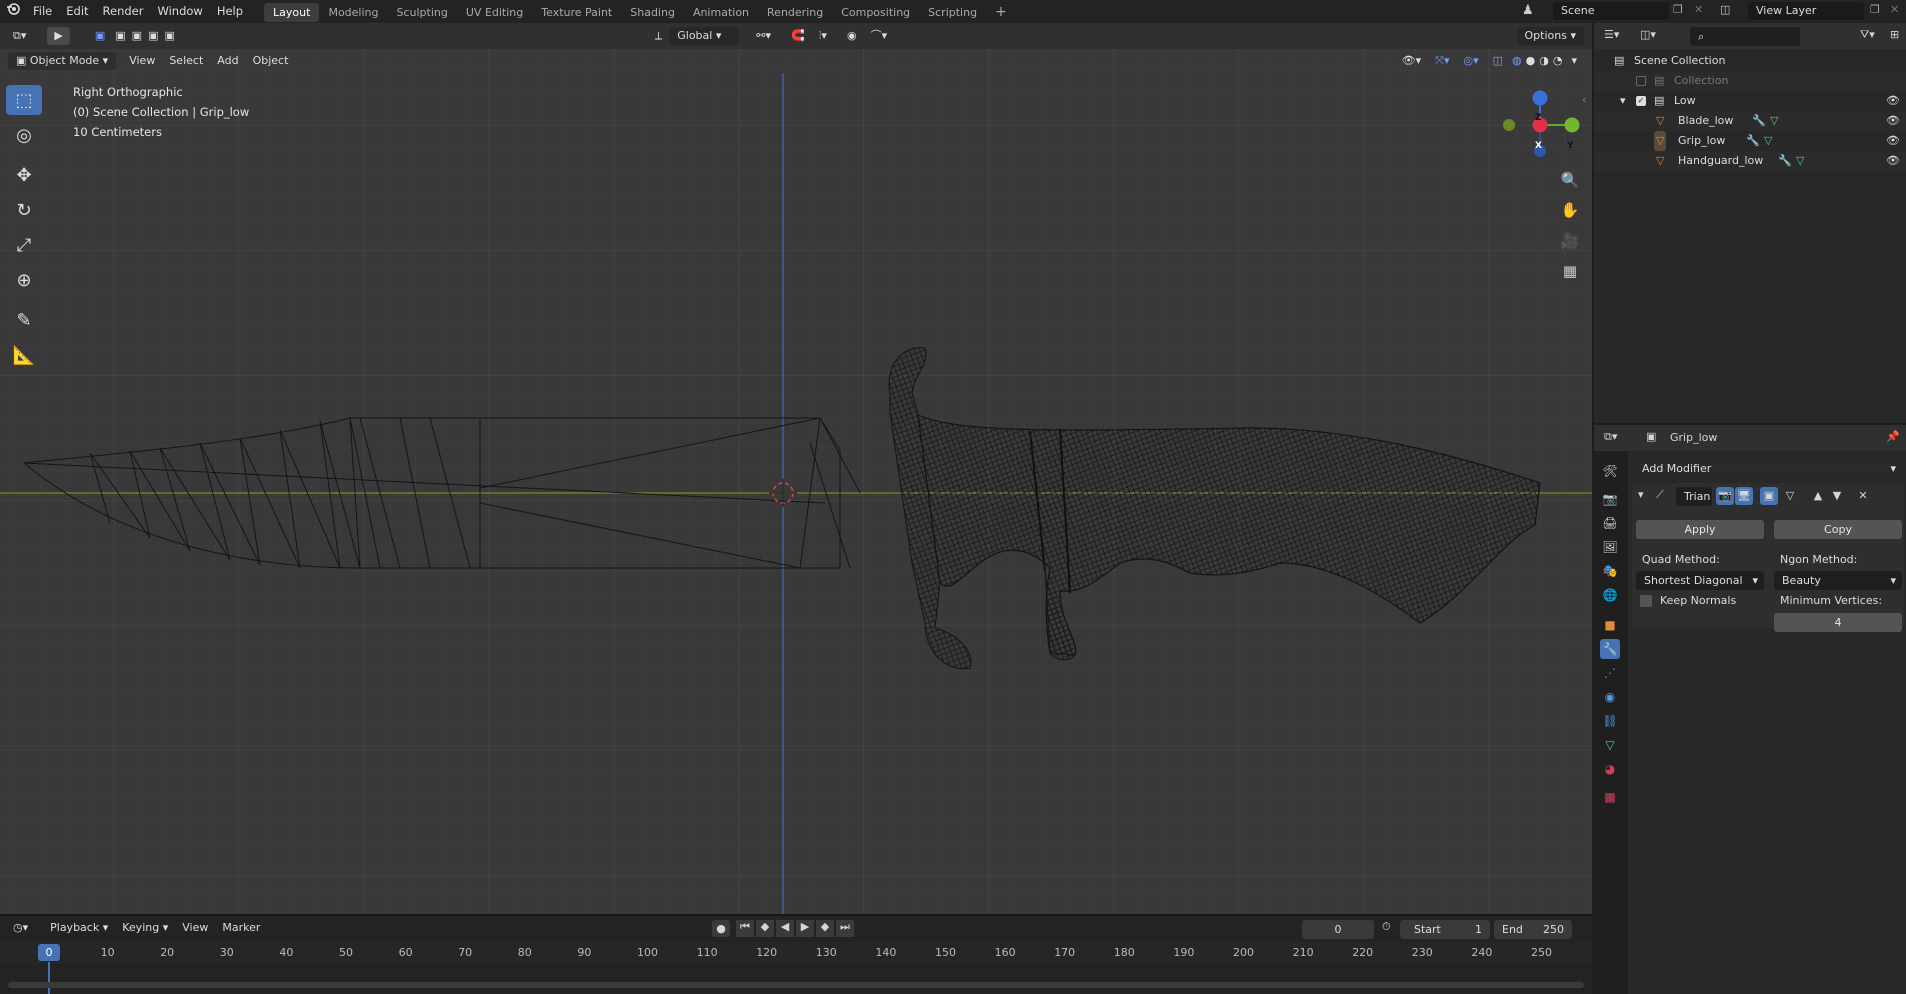 Image resolution: width=1906 pixels, height=994 pixels. What do you see at coordinates (58, 36) in the screenshot?
I see `select-box-icon: ▶` at bounding box center [58, 36].